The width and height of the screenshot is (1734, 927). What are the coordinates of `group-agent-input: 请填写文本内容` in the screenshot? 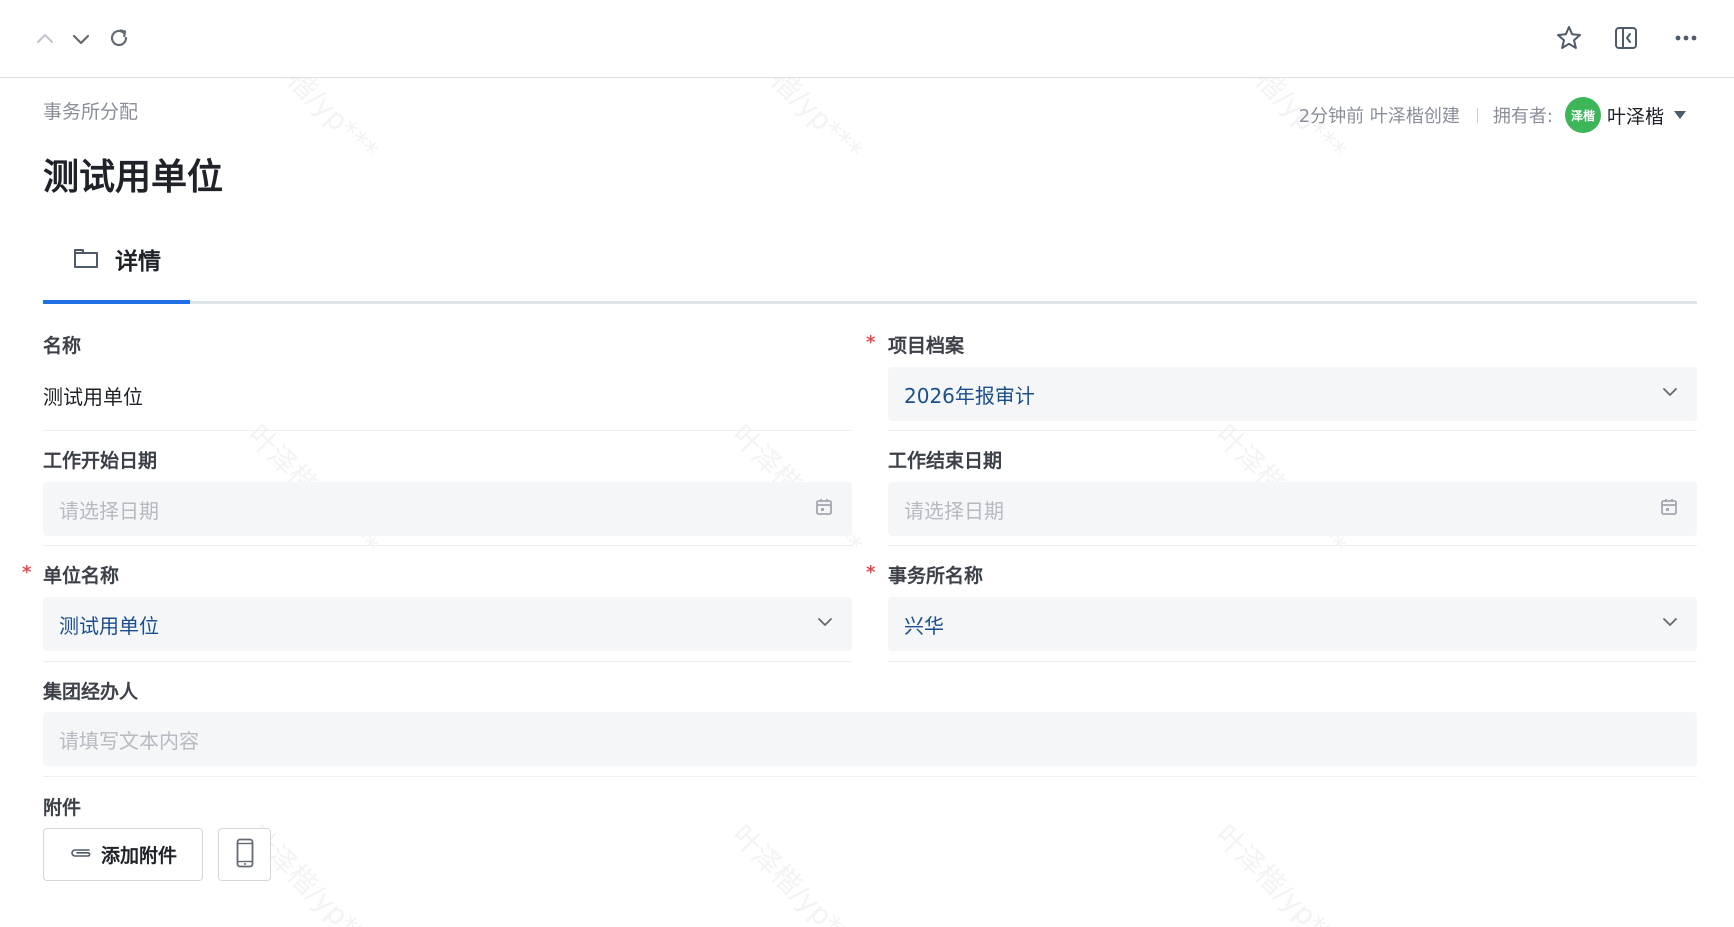 It's located at (870, 739).